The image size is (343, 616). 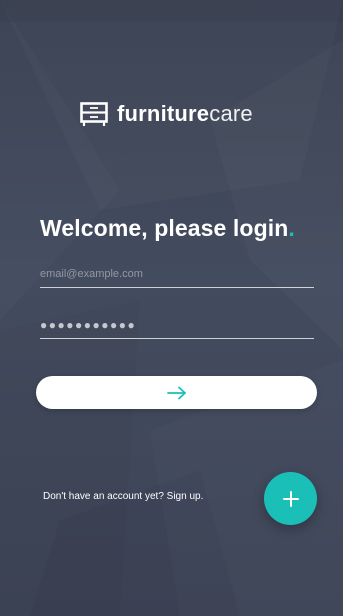 I want to click on brand-name: furniturecare, so click(x=185, y=114).